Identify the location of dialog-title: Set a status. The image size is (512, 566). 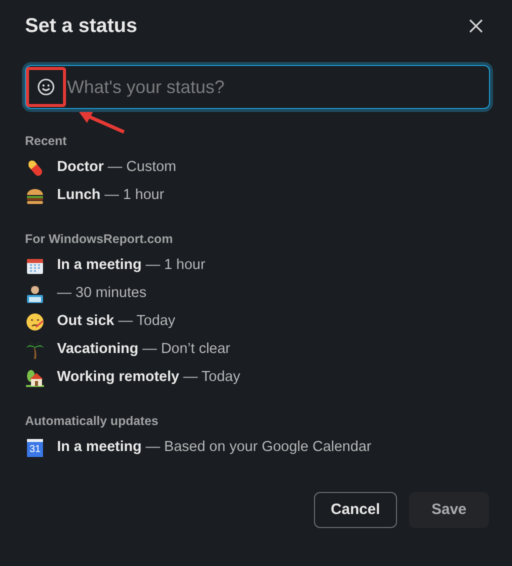
(81, 26).